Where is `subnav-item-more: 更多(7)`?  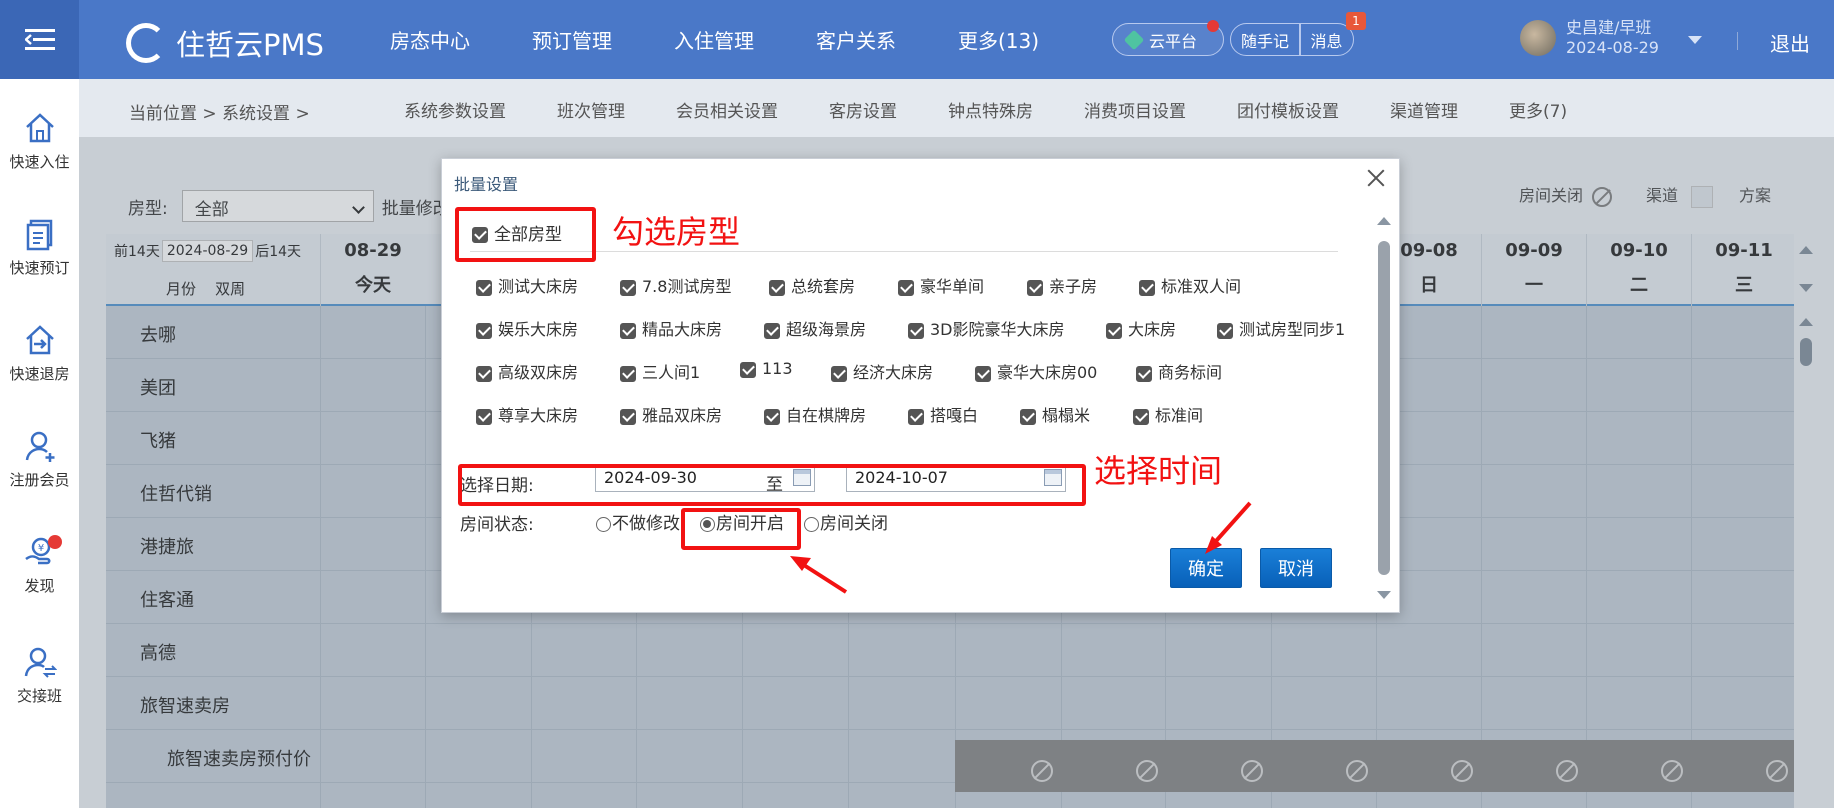
subnav-item-more: 更多(7) is located at coordinates (1538, 109).